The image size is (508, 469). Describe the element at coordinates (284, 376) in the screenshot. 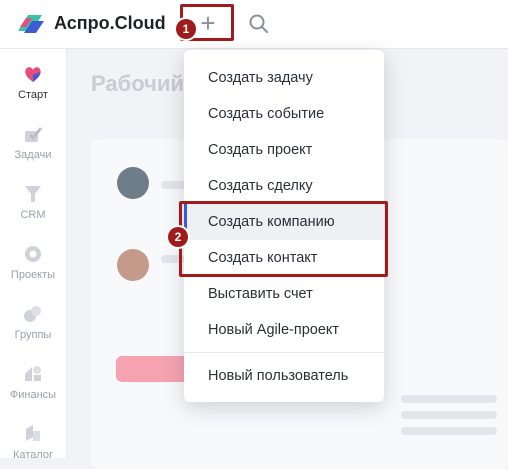

I see `menu-item-new-user: Новый пользователь` at that location.